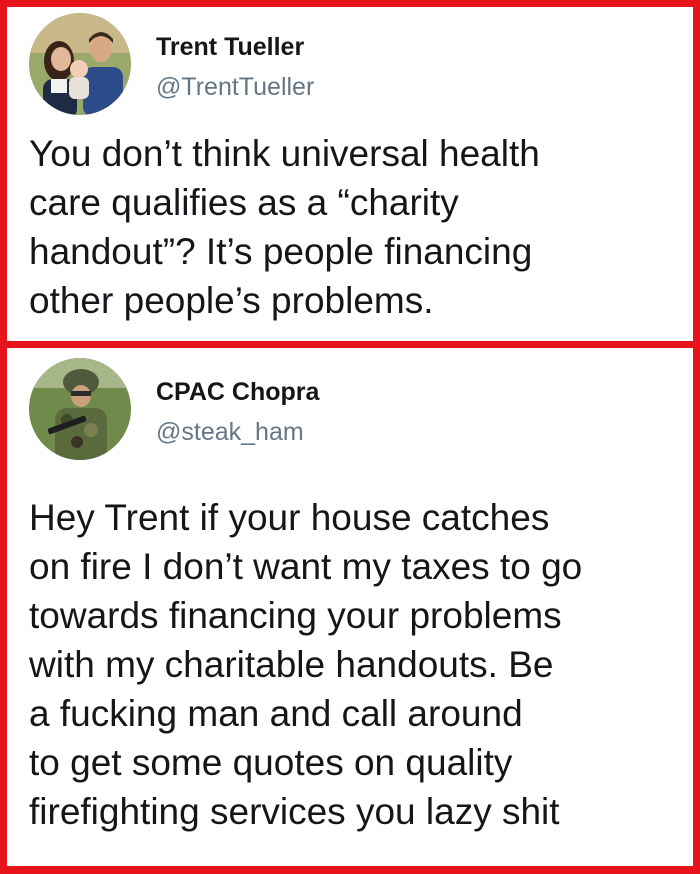 This screenshot has height=874, width=700. Describe the element at coordinates (235, 87) in the screenshot. I see `user-handle: @TrentTueller` at that location.